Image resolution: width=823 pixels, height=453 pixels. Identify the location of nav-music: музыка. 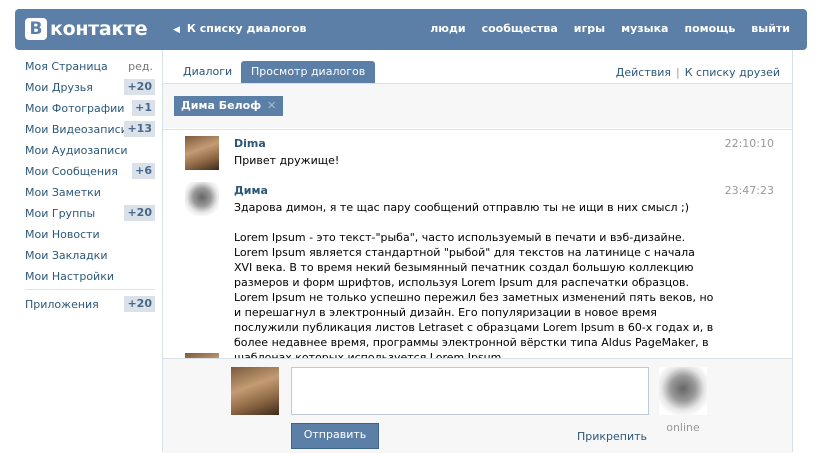
(644, 28).